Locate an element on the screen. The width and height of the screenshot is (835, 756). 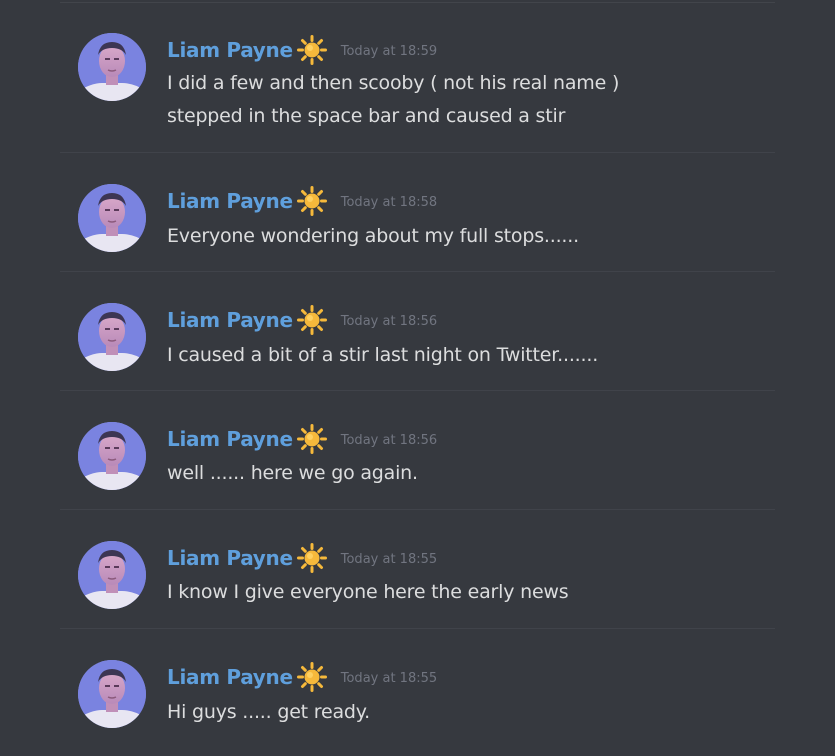
message-header: Liam Payne Today at 18:58 is located at coordinates (302, 201).